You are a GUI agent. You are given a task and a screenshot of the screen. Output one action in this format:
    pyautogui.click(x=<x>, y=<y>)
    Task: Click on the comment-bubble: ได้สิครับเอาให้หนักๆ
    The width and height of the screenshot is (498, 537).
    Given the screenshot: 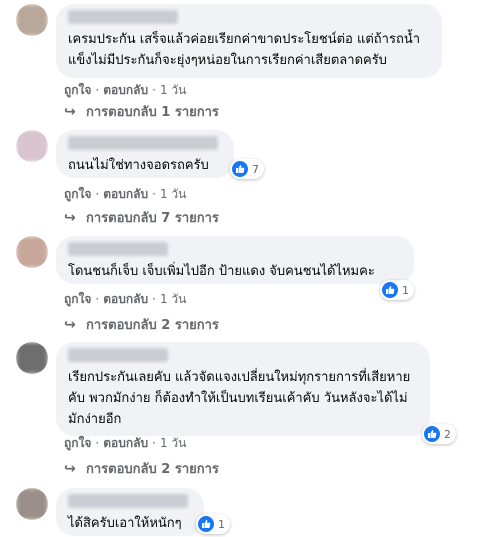 What is the action you would take?
    pyautogui.click(x=130, y=512)
    